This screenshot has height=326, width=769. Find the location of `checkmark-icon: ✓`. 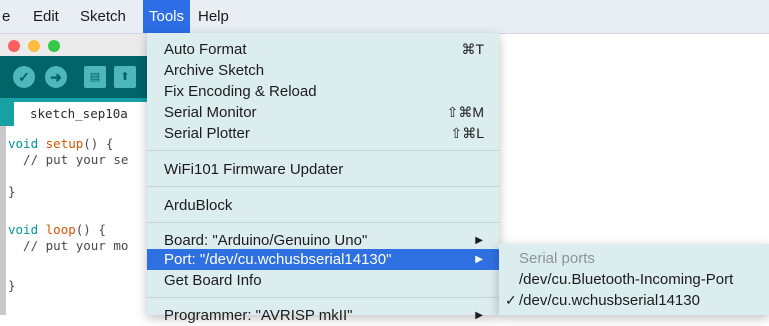

checkmark-icon: ✓ is located at coordinates (511, 300).